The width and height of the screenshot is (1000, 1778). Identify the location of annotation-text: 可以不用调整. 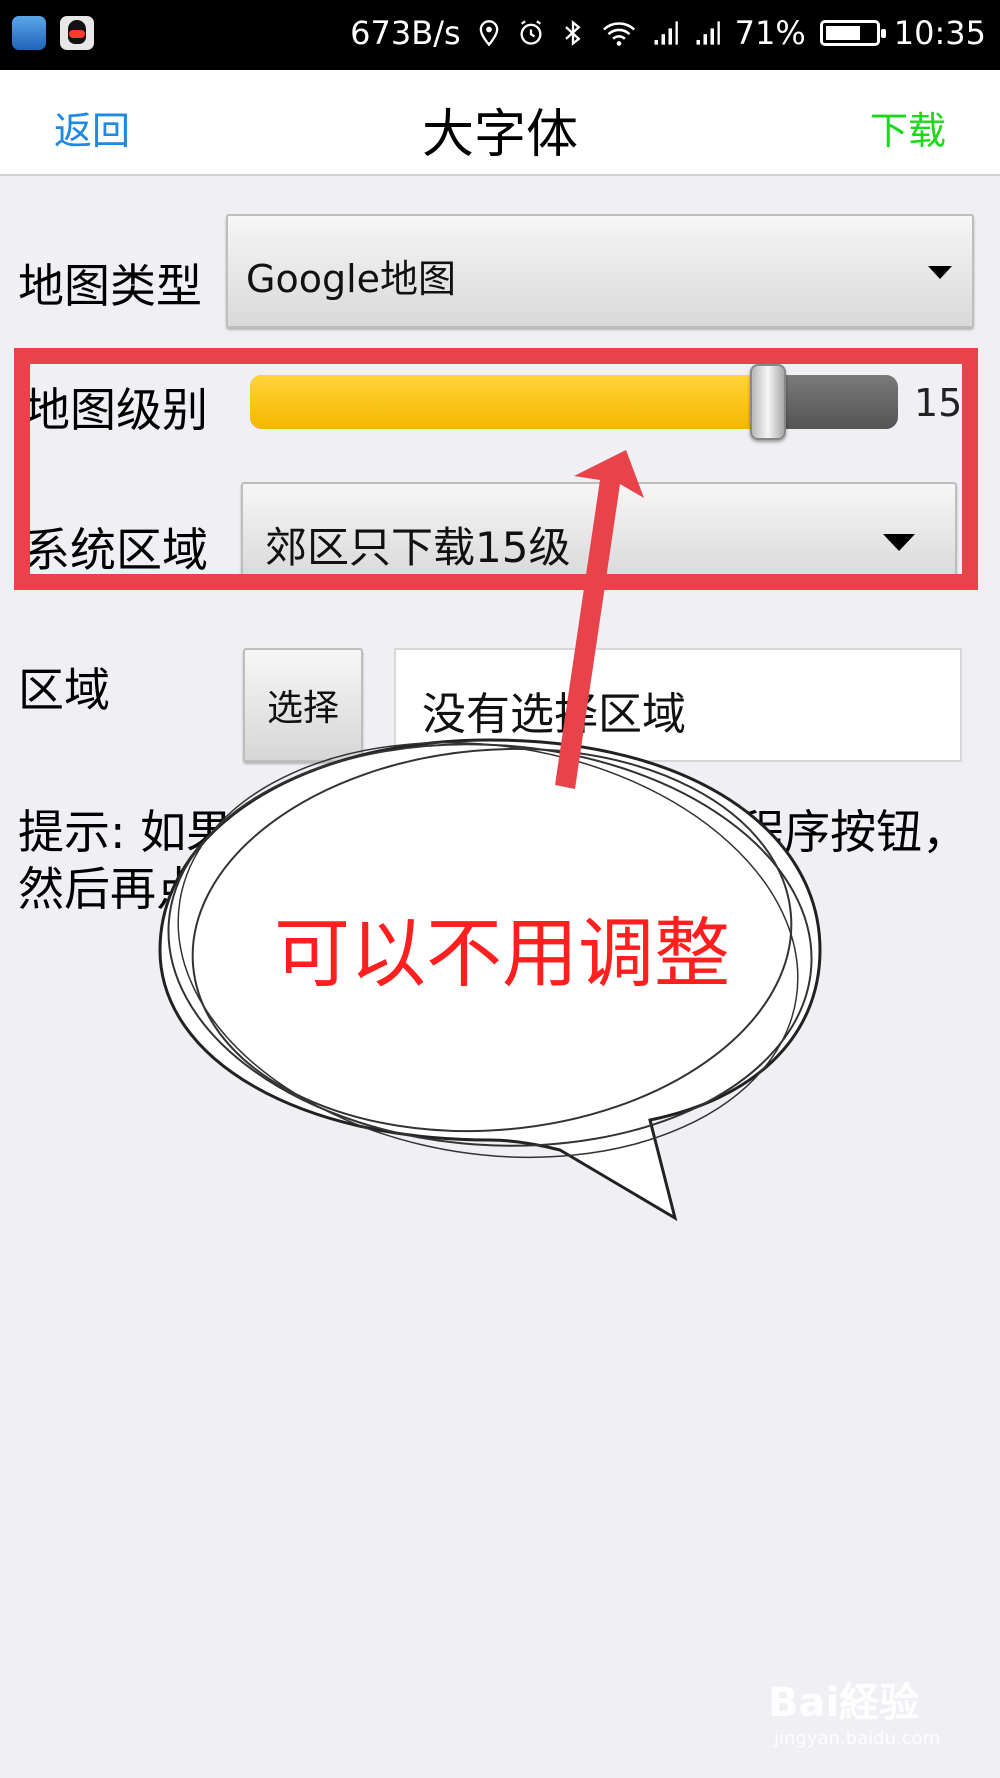
(502, 953).